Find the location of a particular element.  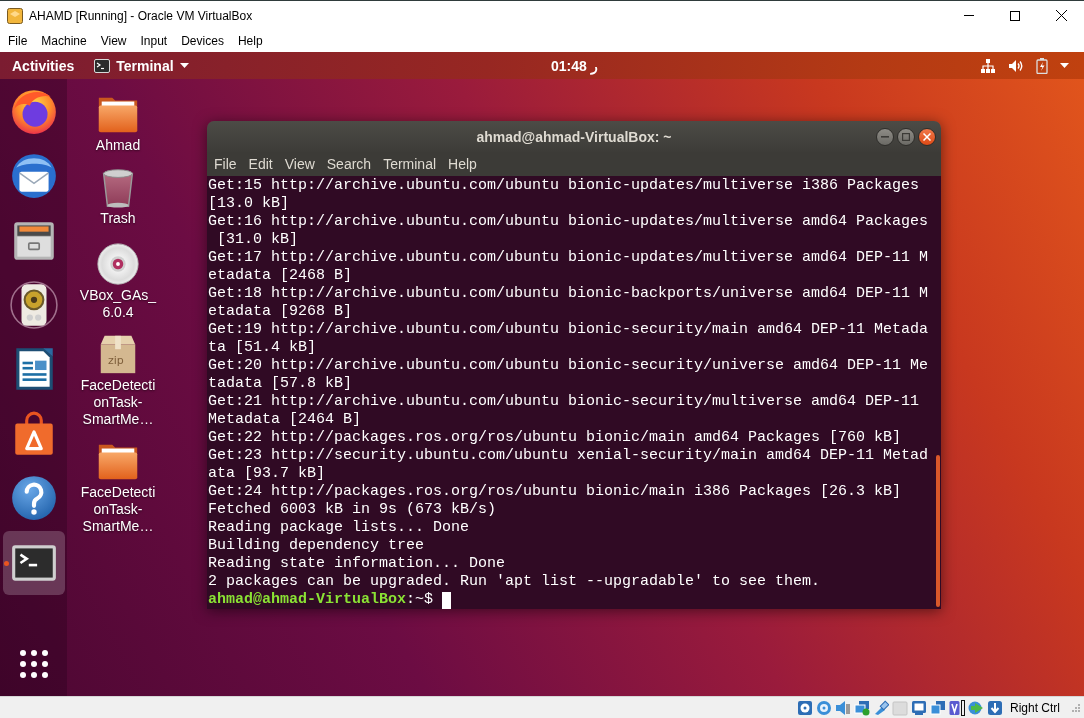

monitor-icon is located at coordinates (919, 707).